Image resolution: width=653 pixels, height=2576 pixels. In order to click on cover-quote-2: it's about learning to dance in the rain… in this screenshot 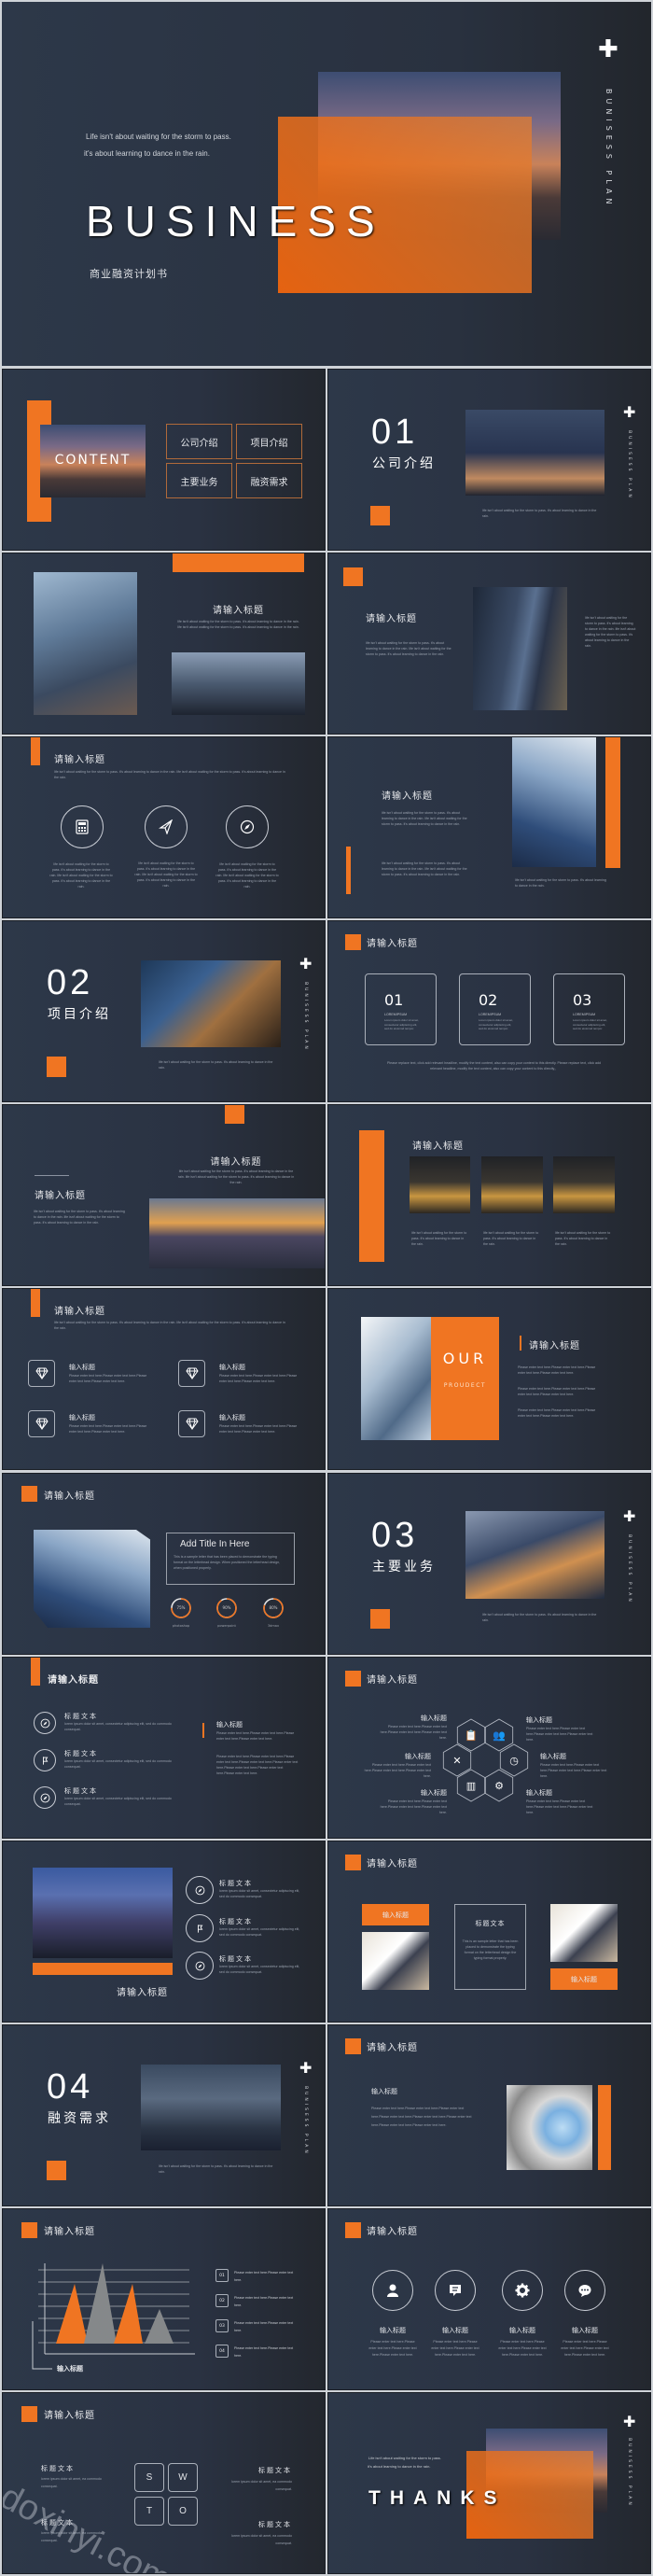, I will do `click(147, 153)`.